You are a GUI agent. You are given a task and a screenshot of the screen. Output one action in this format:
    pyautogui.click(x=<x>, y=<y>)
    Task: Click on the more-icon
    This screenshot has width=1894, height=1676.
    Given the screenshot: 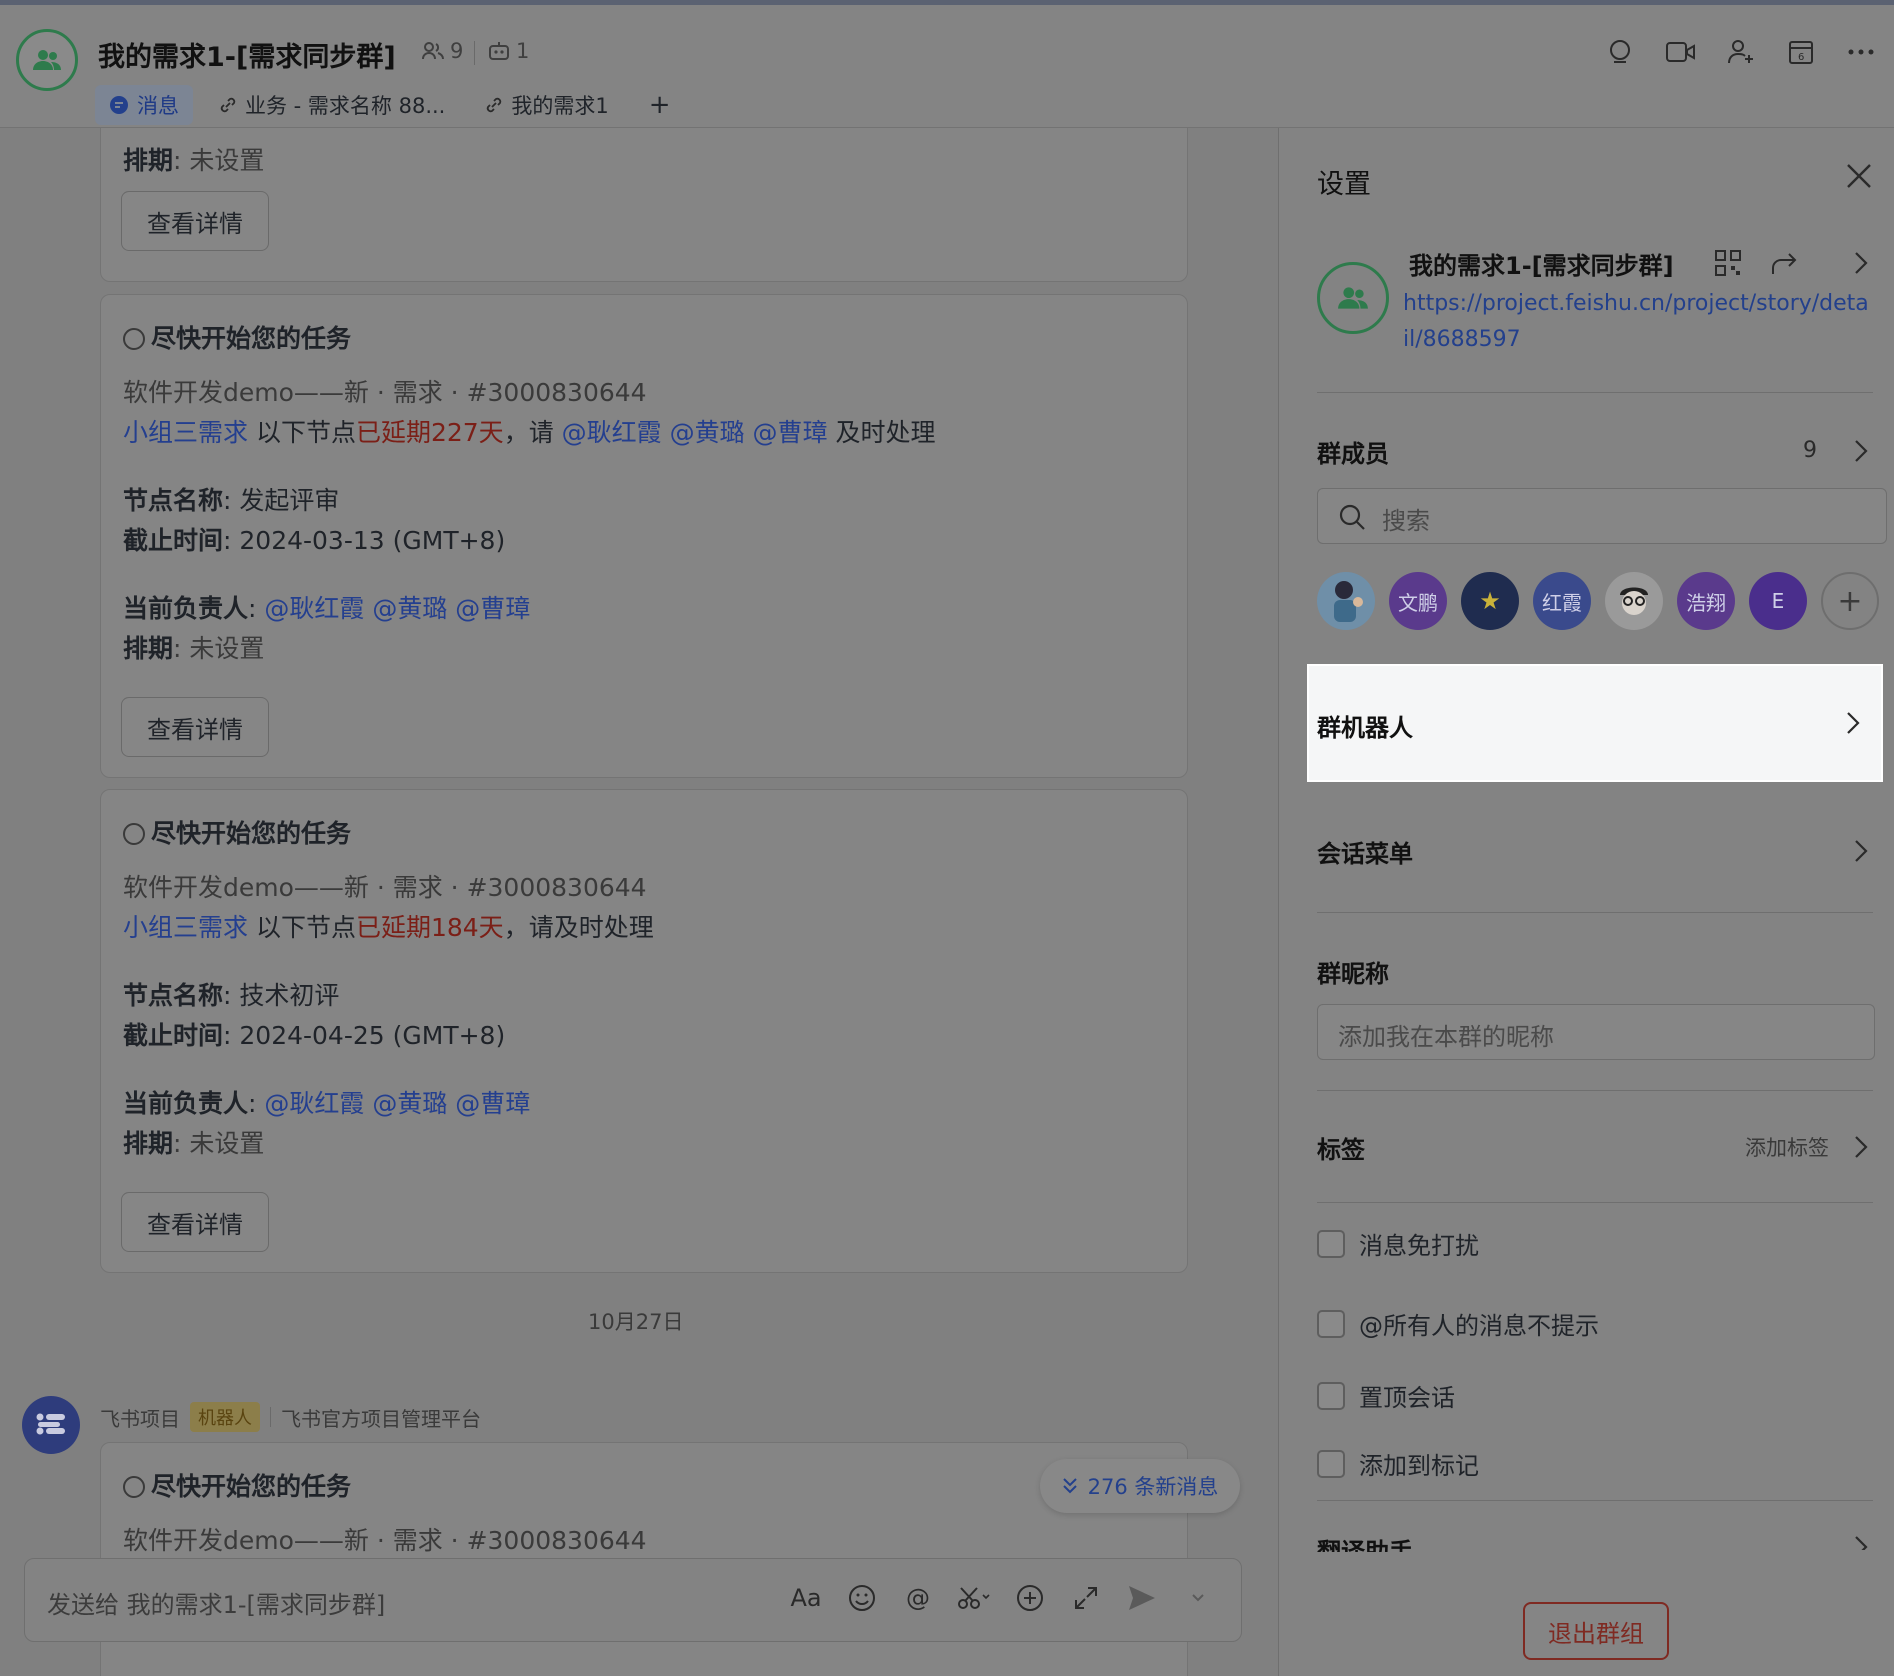 What is the action you would take?
    pyautogui.click(x=1861, y=52)
    